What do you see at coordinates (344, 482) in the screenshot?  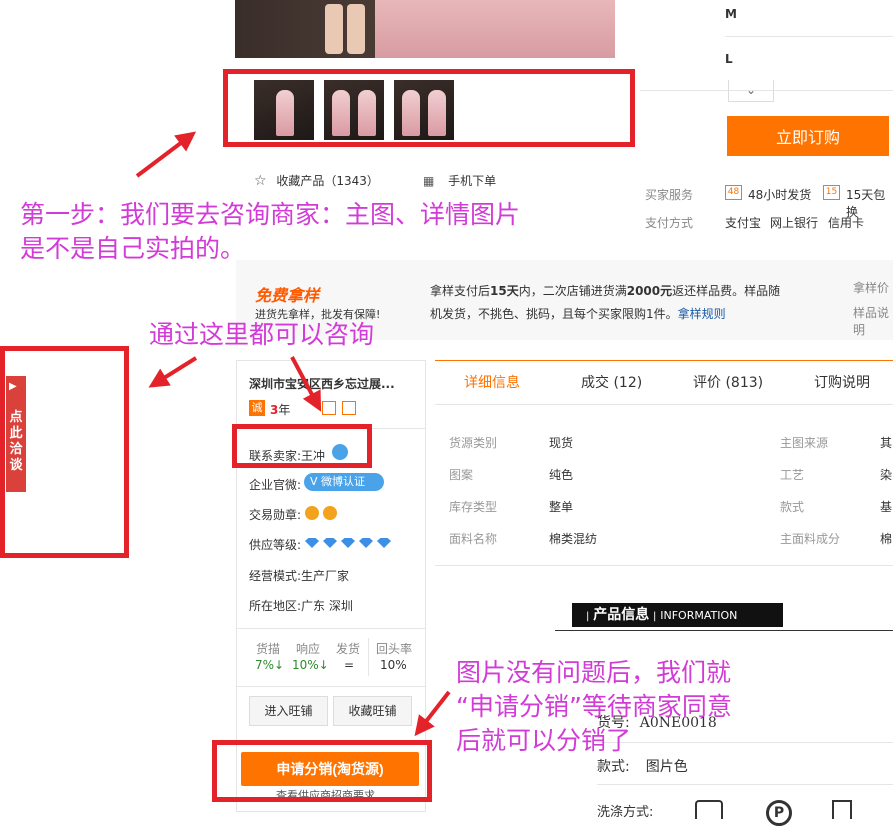 I see `weibo-verified-badge: V 微博认证` at bounding box center [344, 482].